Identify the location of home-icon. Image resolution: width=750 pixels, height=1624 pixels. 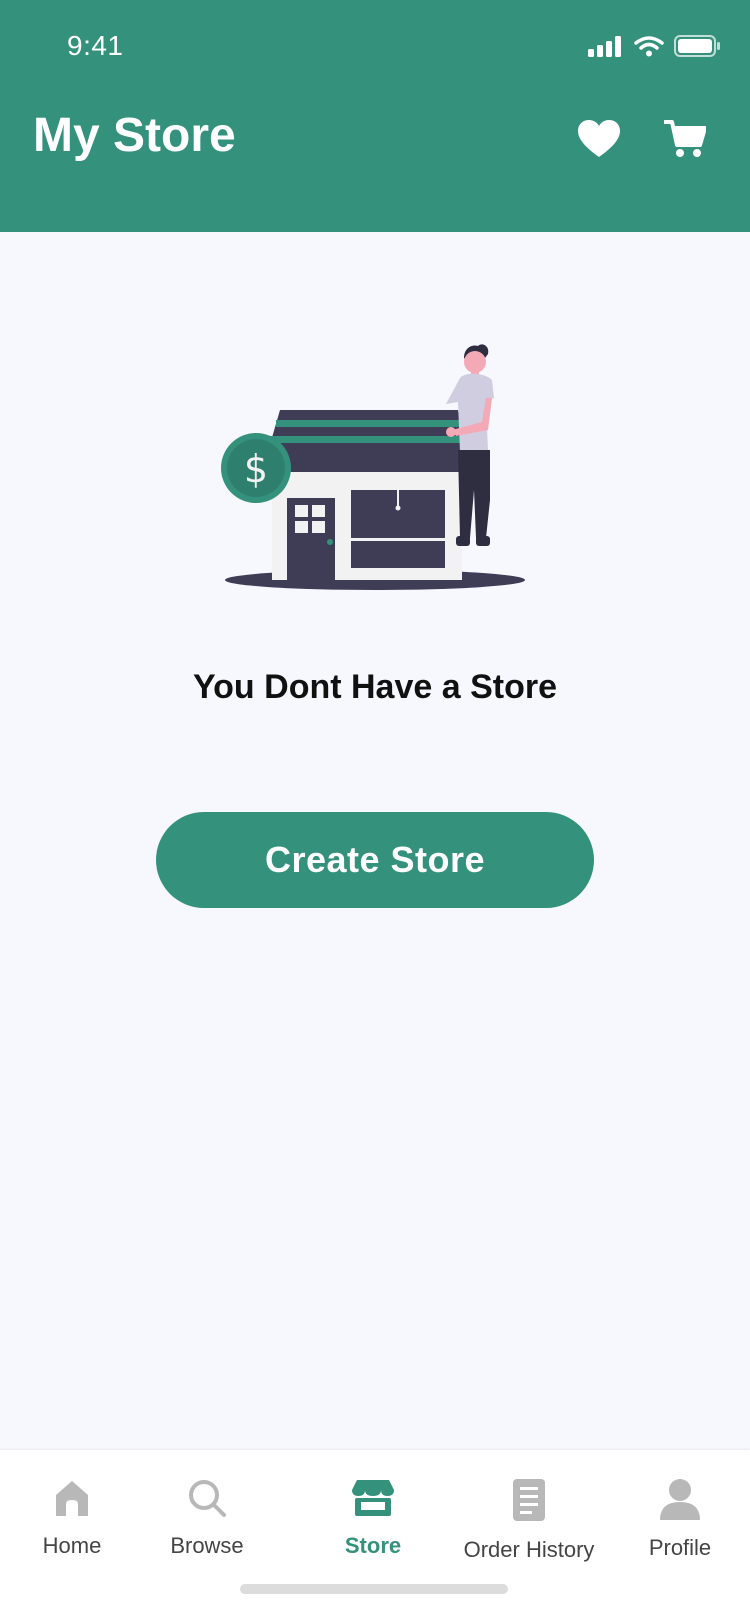
(72, 1500).